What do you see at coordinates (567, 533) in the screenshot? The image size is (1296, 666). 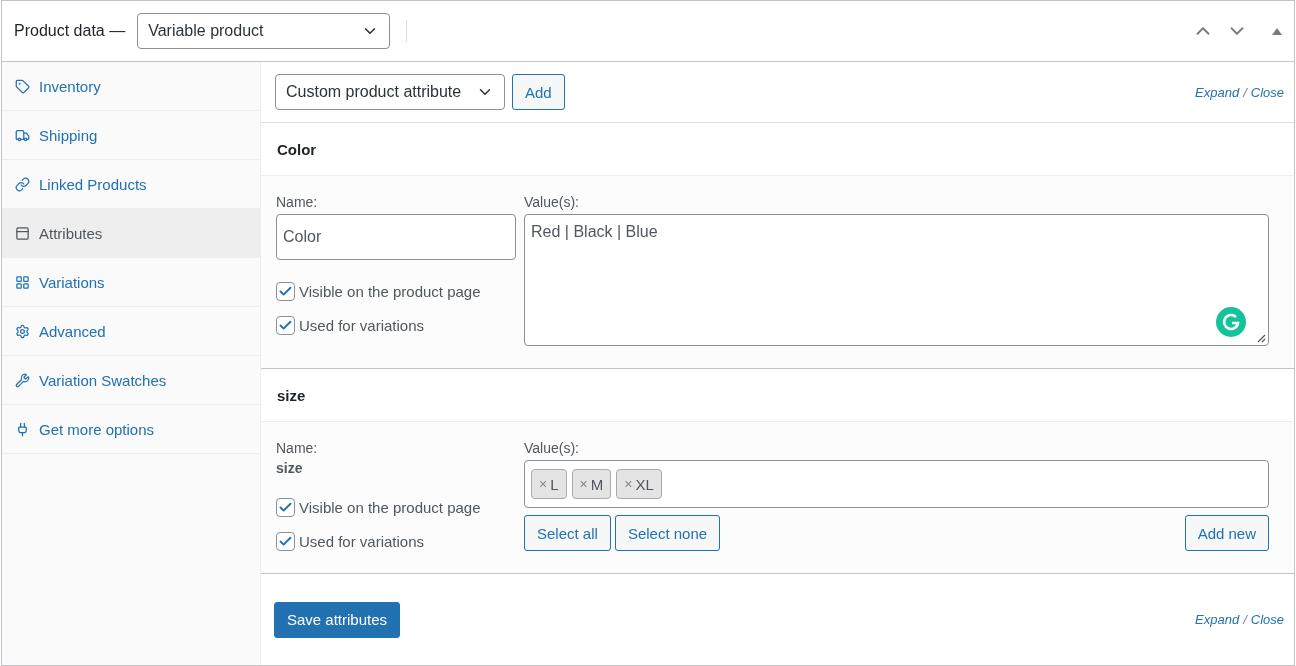 I see `select-button: Select all` at bounding box center [567, 533].